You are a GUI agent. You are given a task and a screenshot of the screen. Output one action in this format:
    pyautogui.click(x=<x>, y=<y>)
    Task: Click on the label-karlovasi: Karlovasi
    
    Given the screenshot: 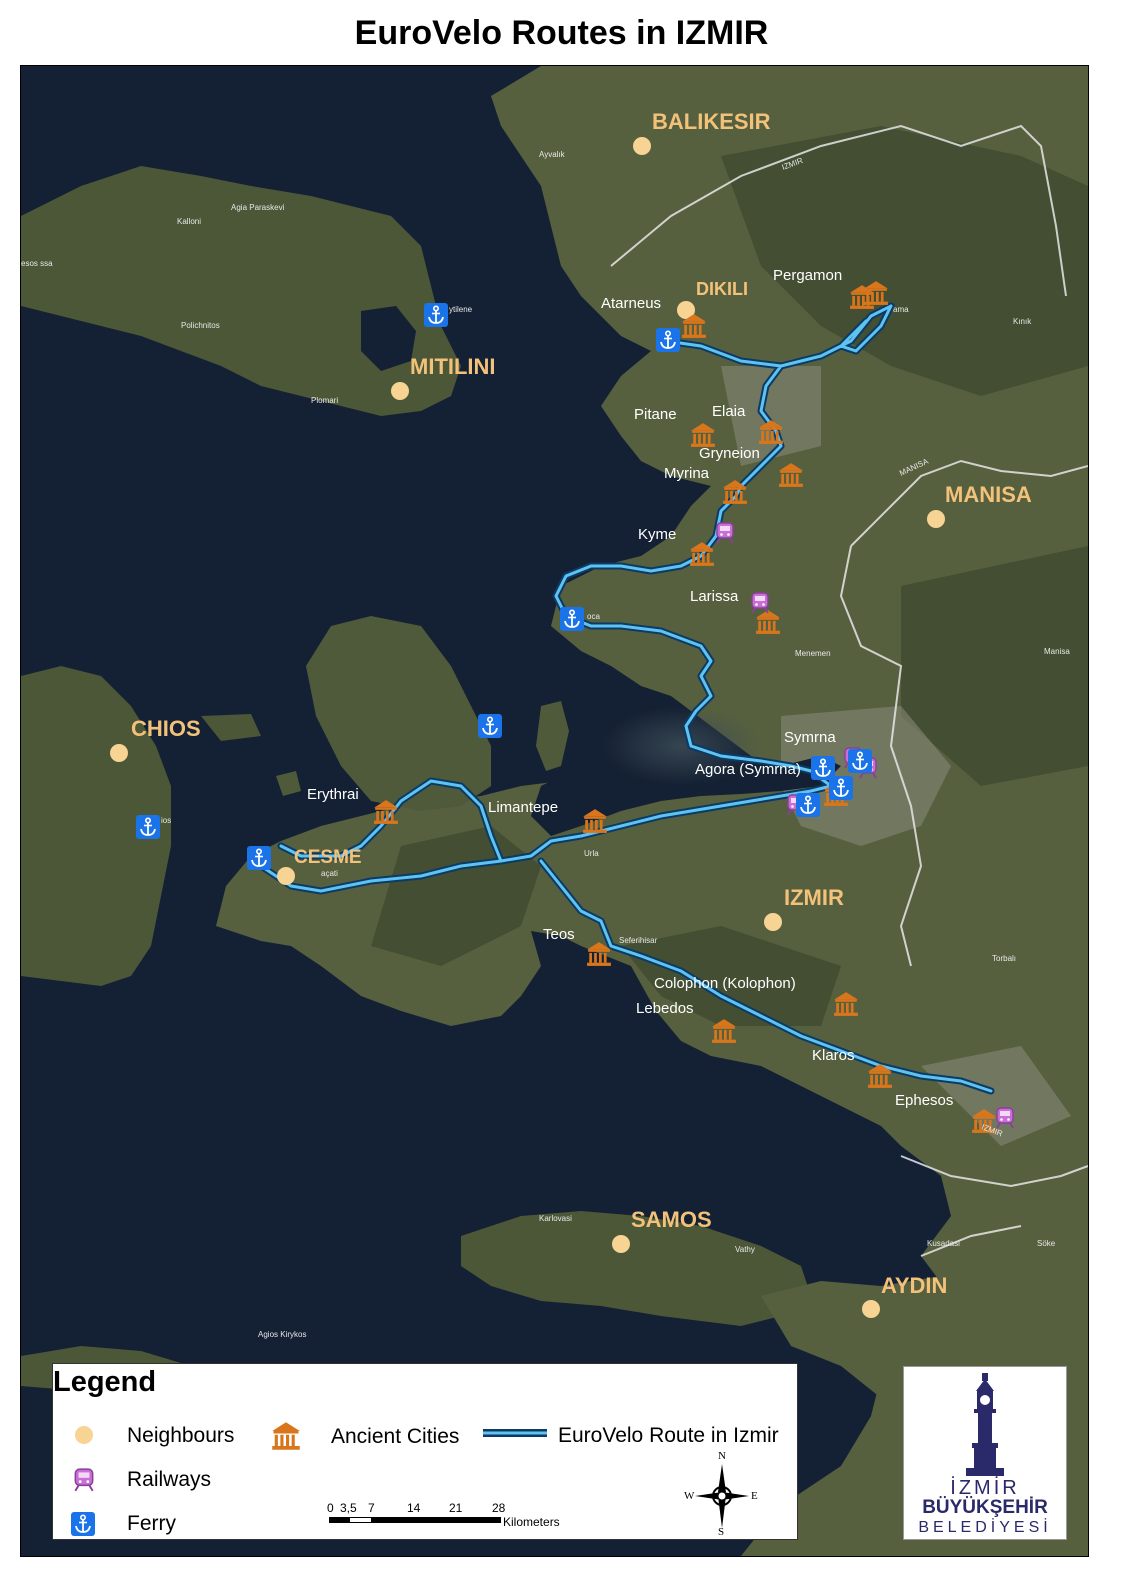 What is the action you would take?
    pyautogui.click(x=555, y=1218)
    